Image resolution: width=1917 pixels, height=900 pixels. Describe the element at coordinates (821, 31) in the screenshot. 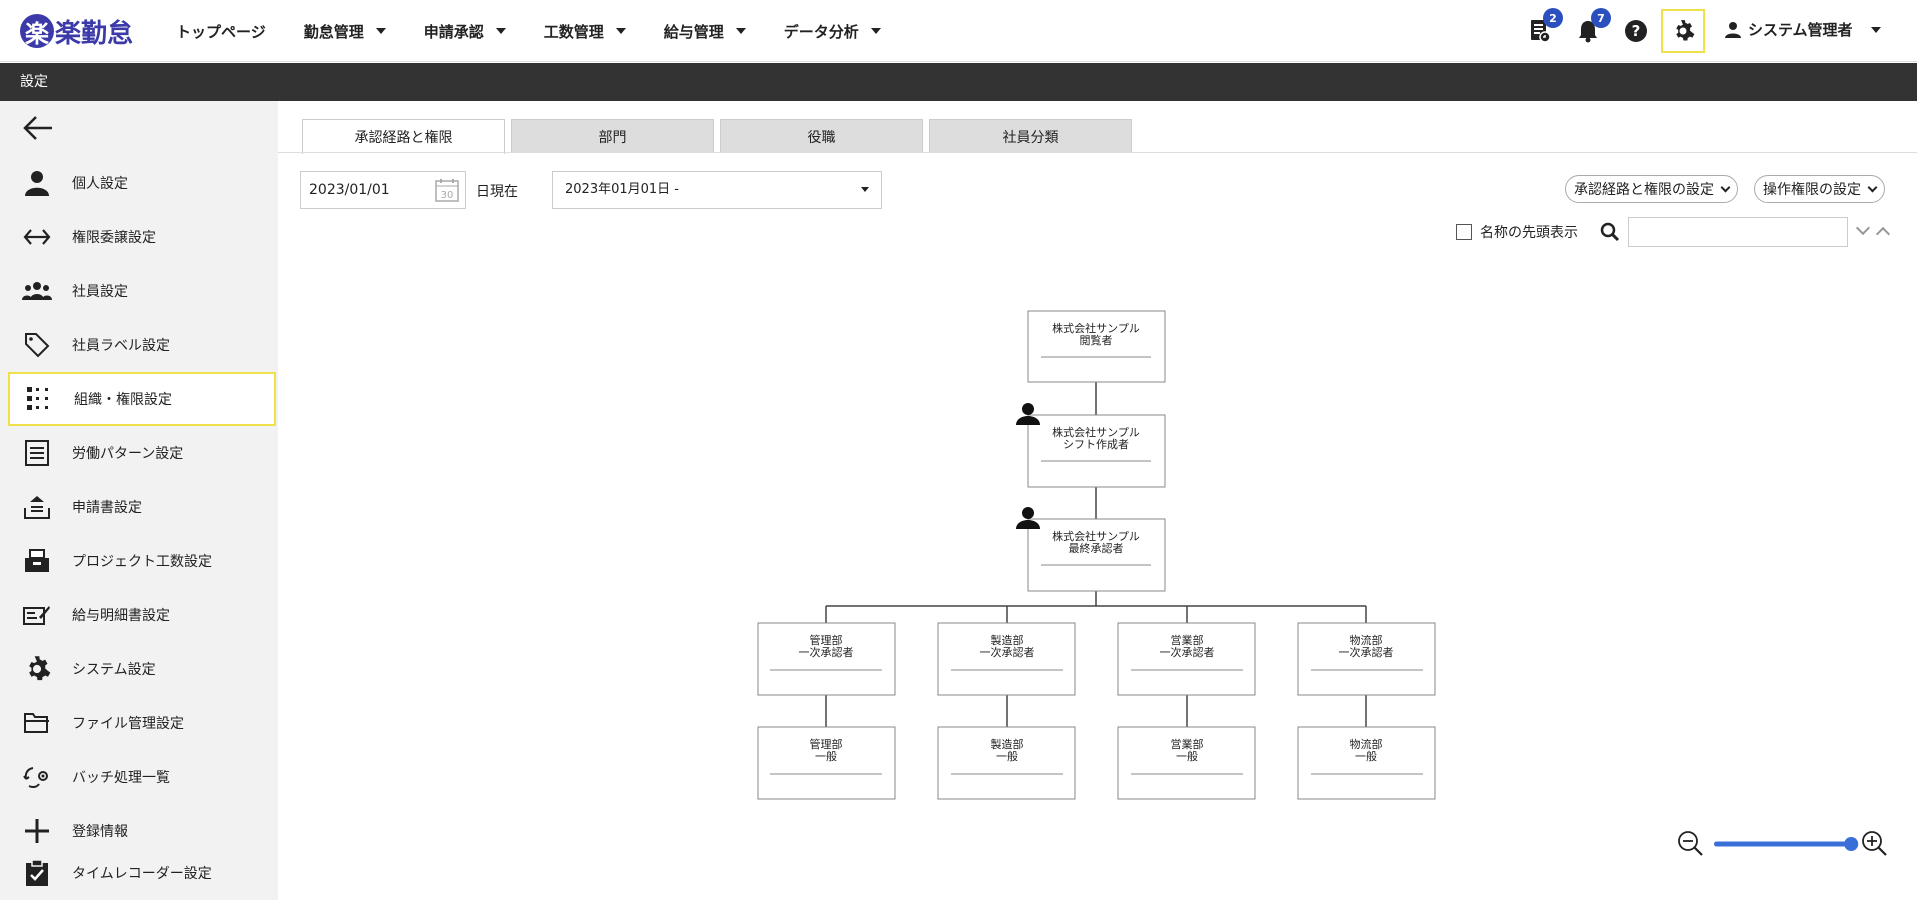

I see `nav-label: データ分析` at that location.